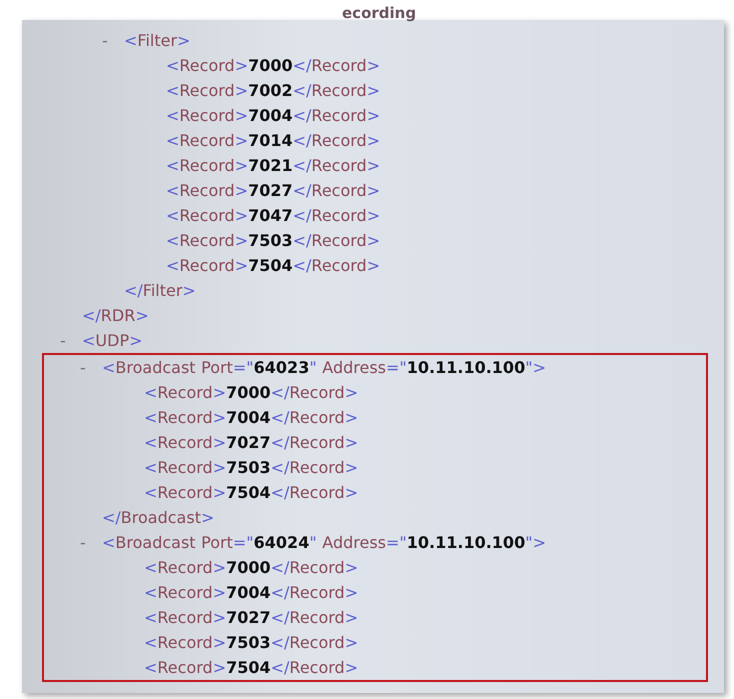 This screenshot has width=734, height=699. I want to click on xml-line: <Broadcast Port="64024" Address="10.11.10.100">, so click(324, 542).